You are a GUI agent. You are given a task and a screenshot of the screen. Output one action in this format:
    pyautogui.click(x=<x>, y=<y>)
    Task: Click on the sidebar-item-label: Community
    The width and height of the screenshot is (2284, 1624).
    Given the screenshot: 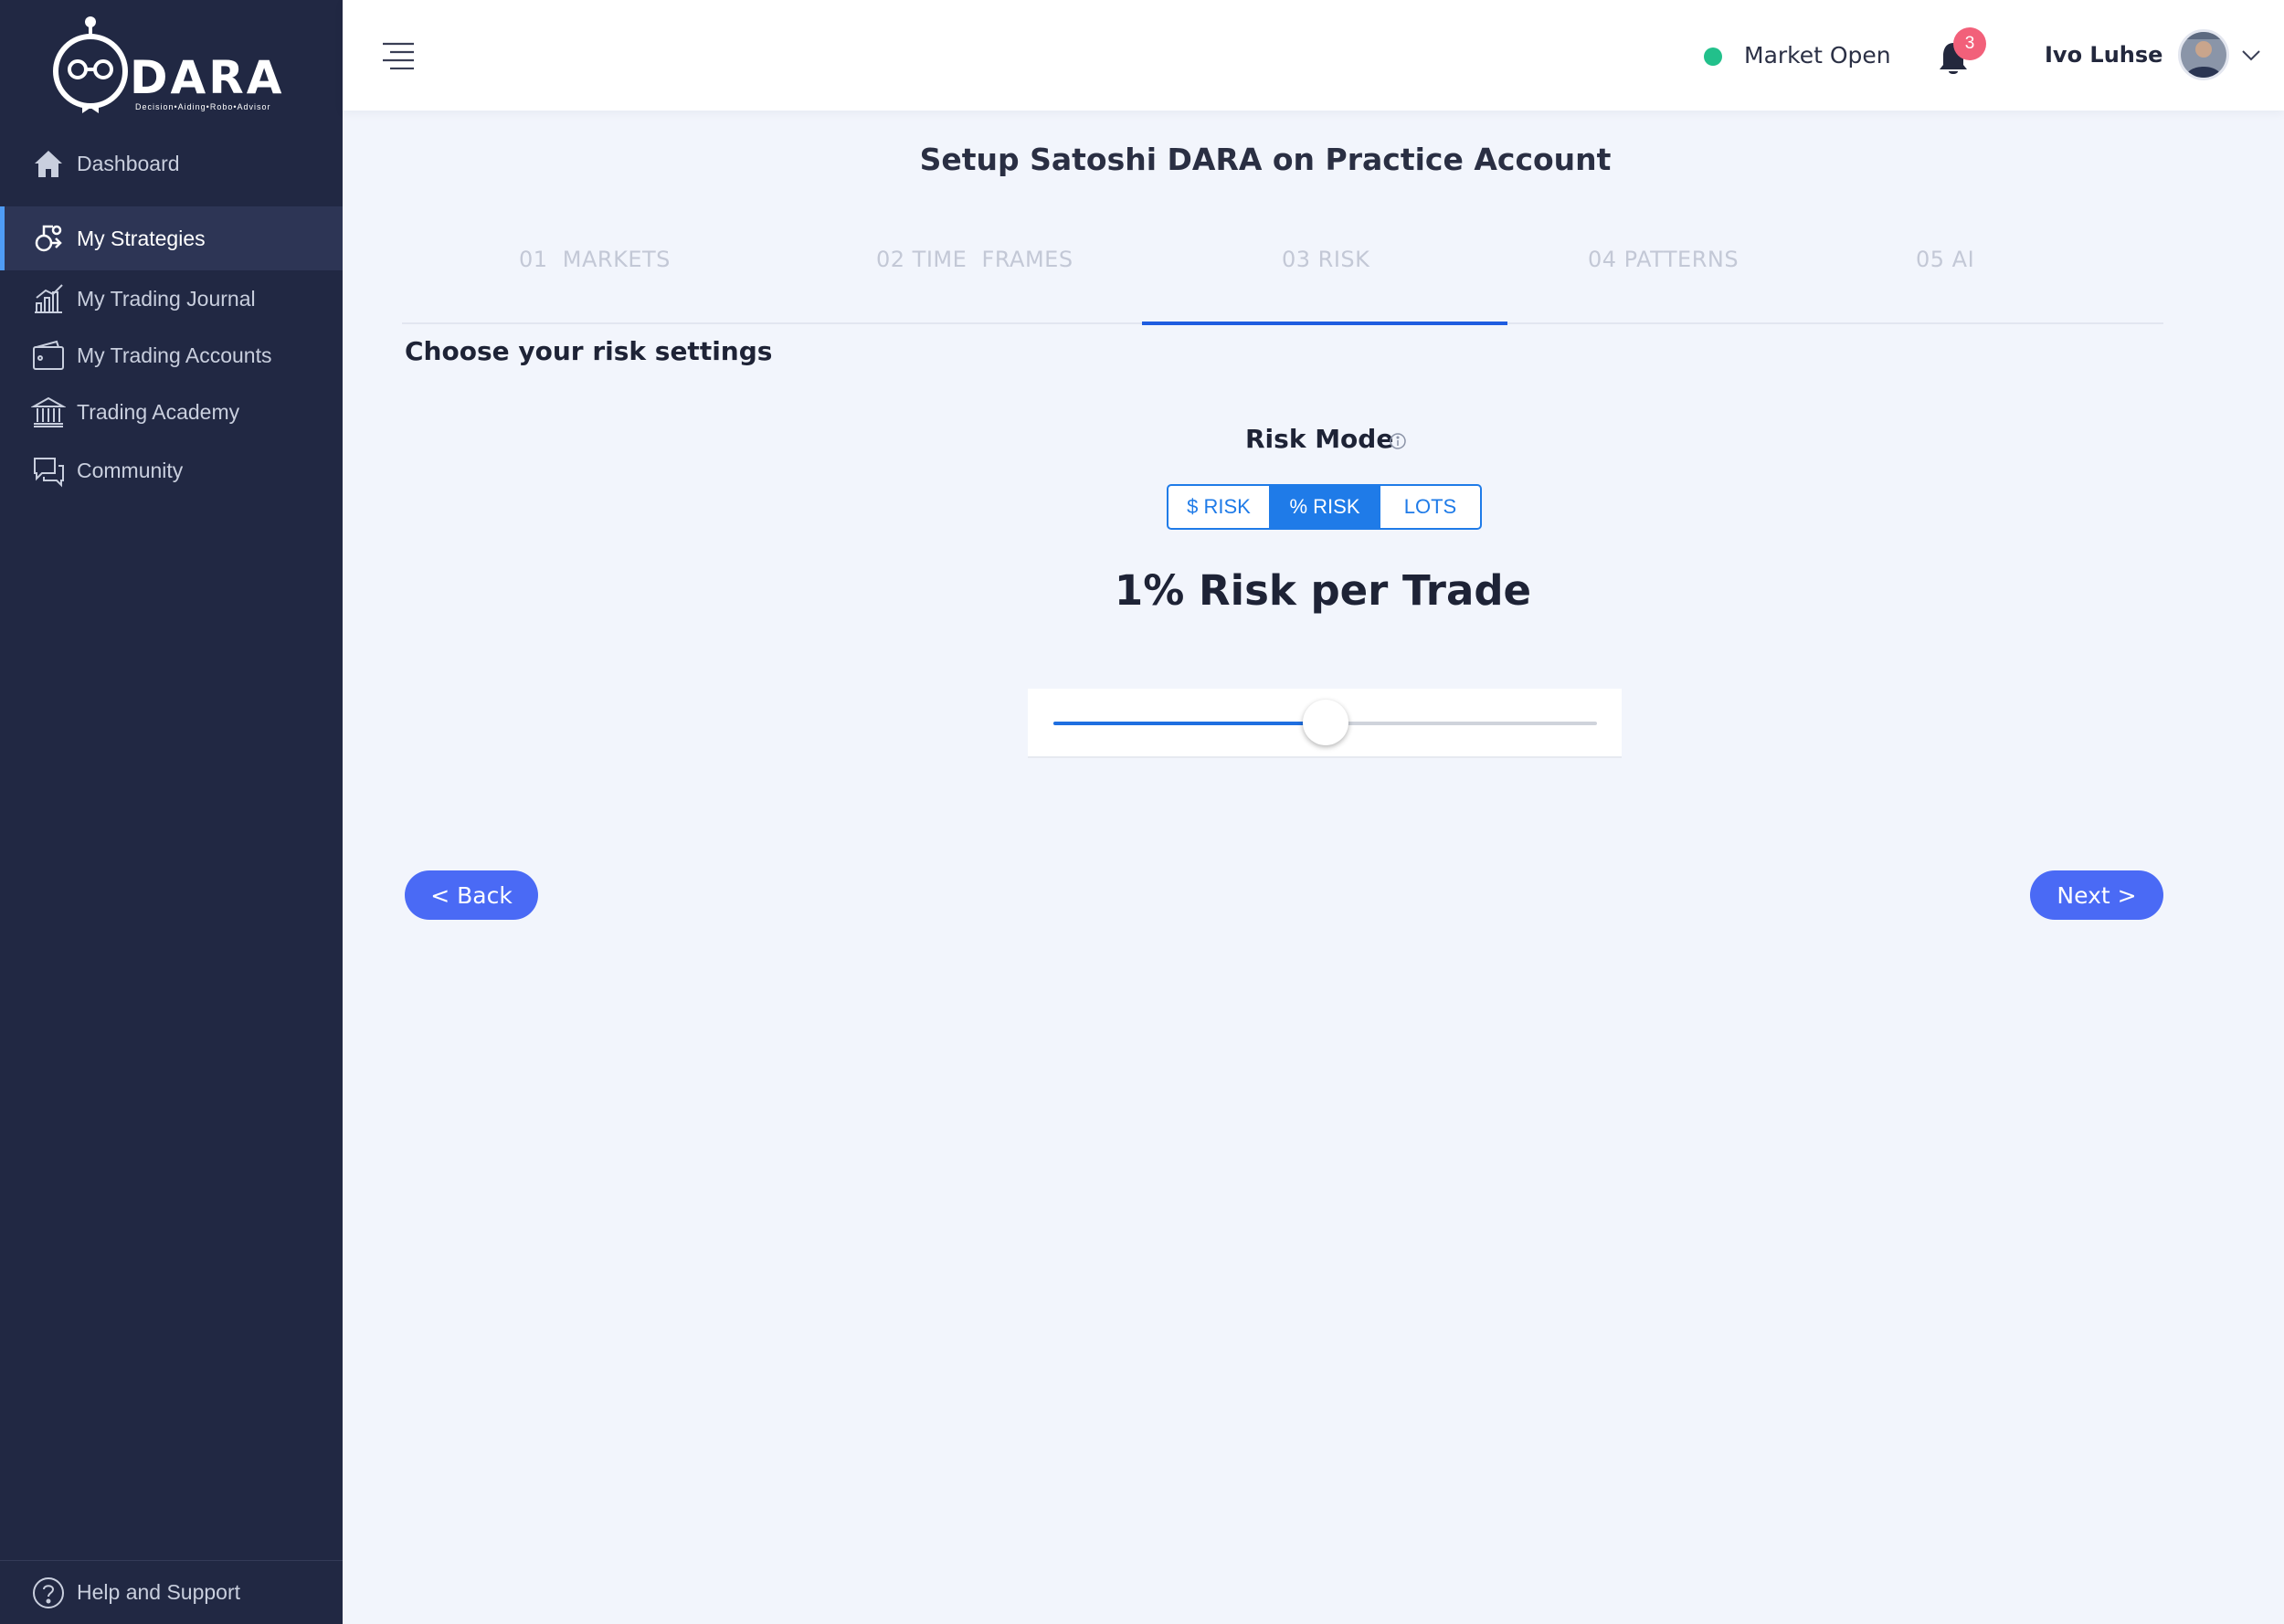 What is the action you would take?
    pyautogui.click(x=130, y=470)
    